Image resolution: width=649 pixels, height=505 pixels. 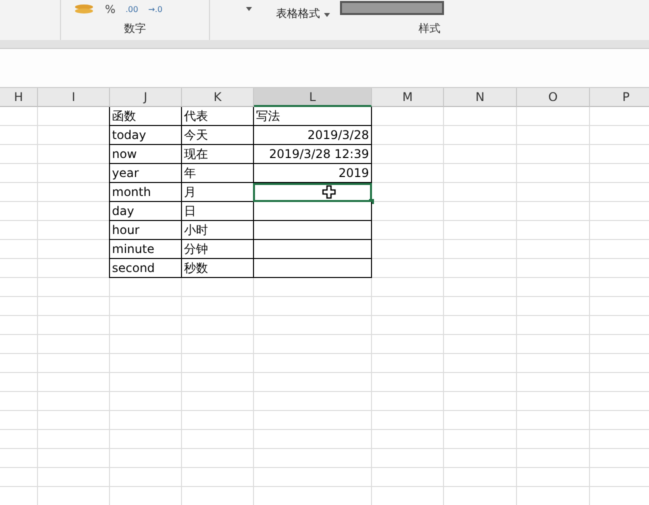 I want to click on column-header: L, so click(x=313, y=97).